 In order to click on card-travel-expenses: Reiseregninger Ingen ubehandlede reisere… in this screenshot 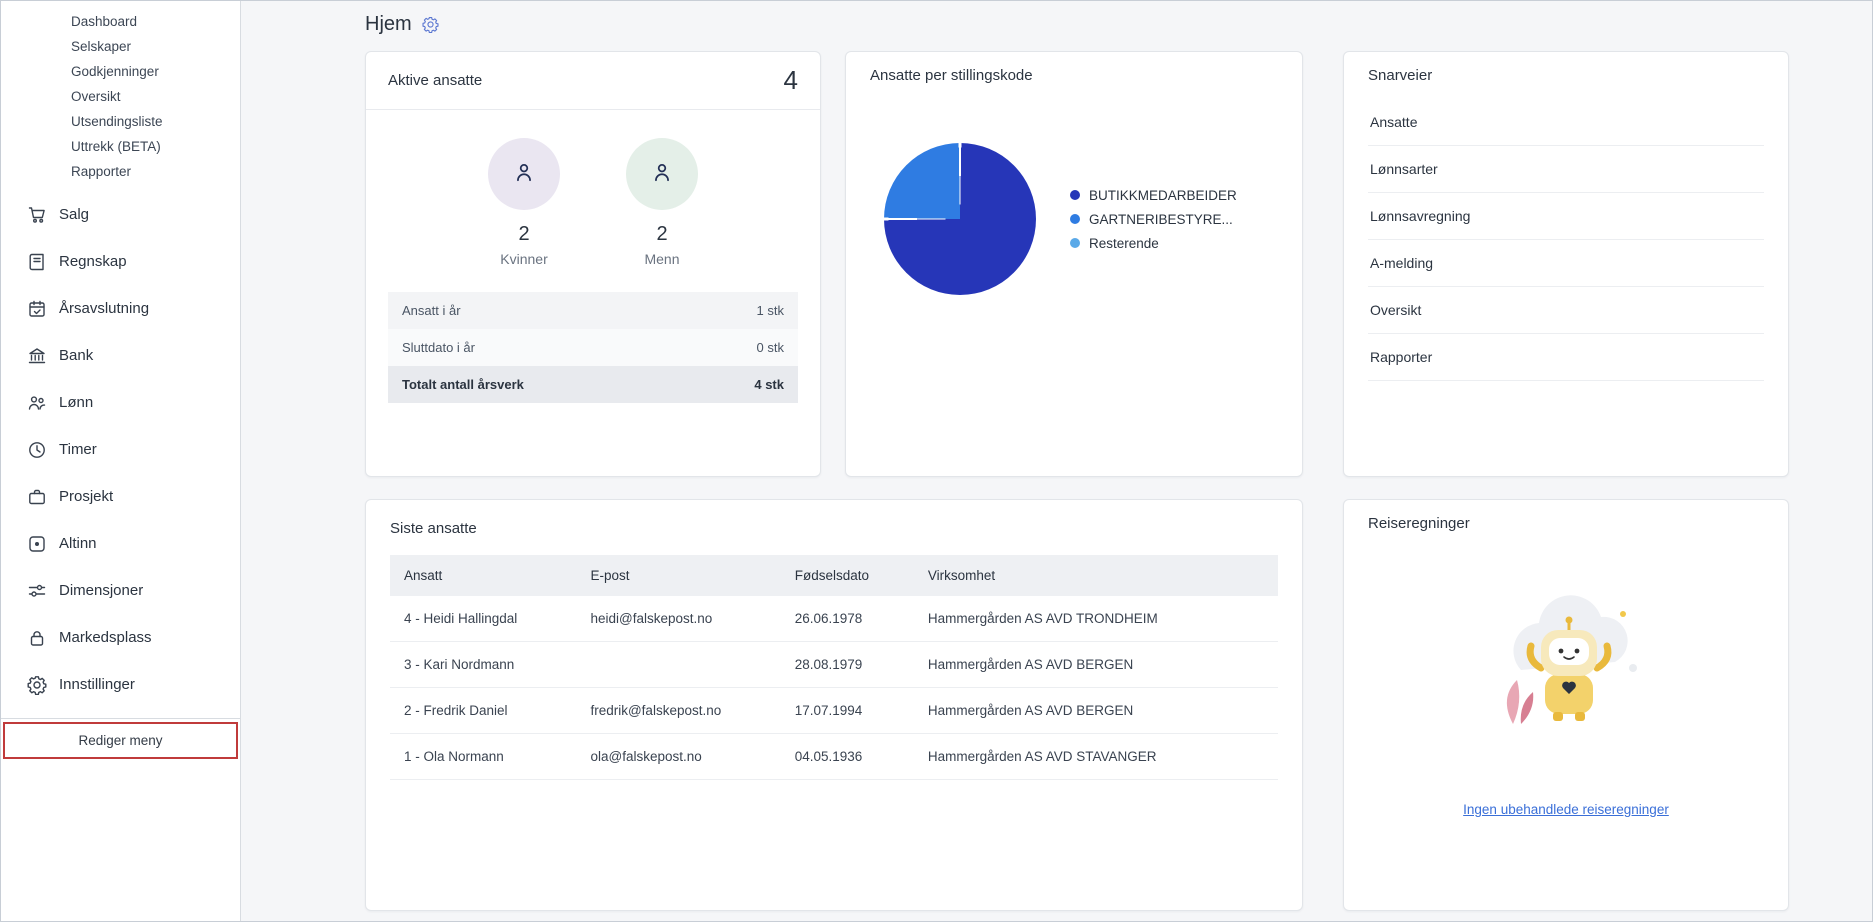, I will do `click(1566, 705)`.